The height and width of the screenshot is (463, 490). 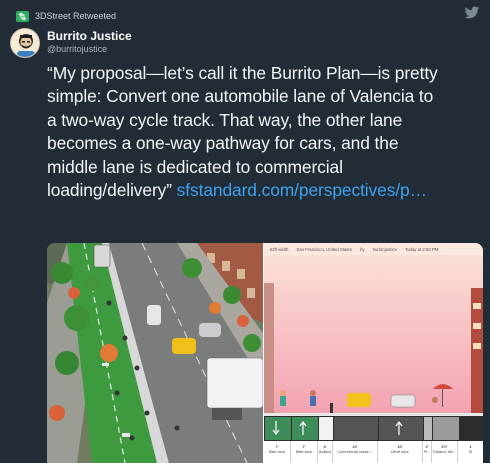 What do you see at coordinates (324, 249) in the screenshot?
I see `street-location: San Francisco, United States` at bounding box center [324, 249].